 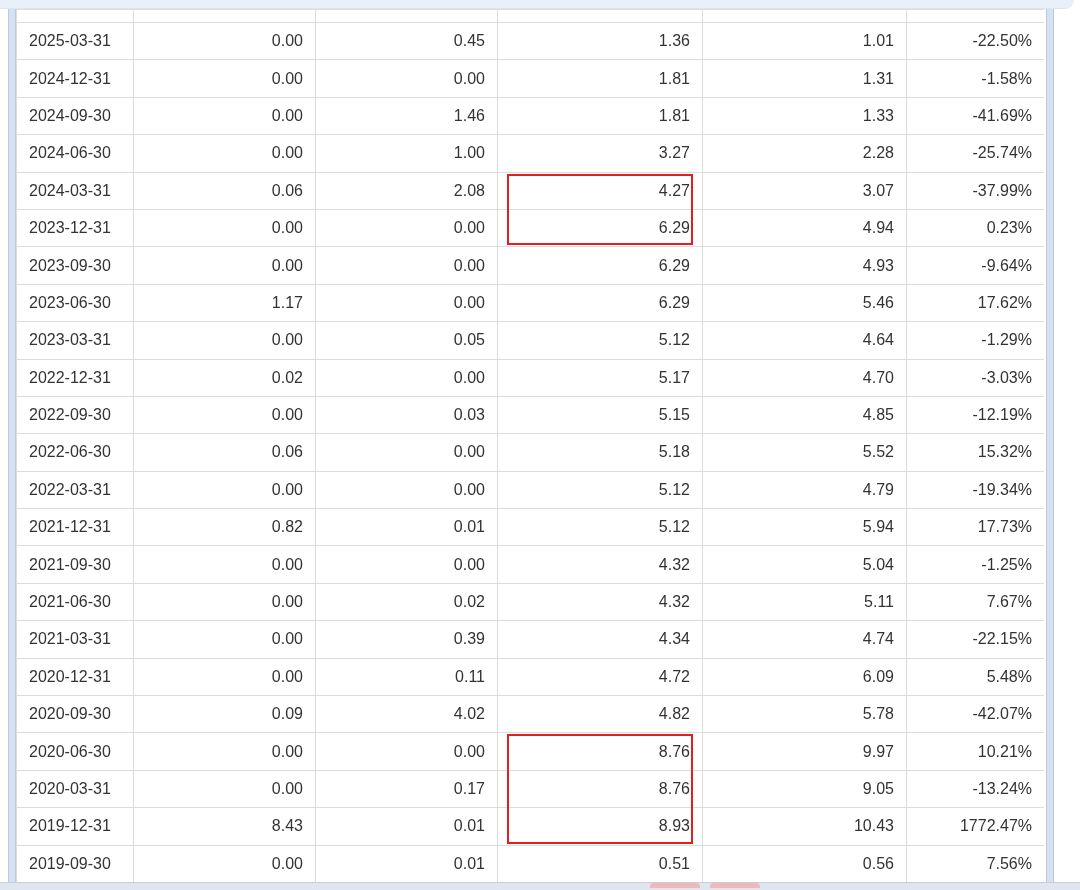 I want to click on table-cell: 2022-06-30, so click(x=75, y=452).